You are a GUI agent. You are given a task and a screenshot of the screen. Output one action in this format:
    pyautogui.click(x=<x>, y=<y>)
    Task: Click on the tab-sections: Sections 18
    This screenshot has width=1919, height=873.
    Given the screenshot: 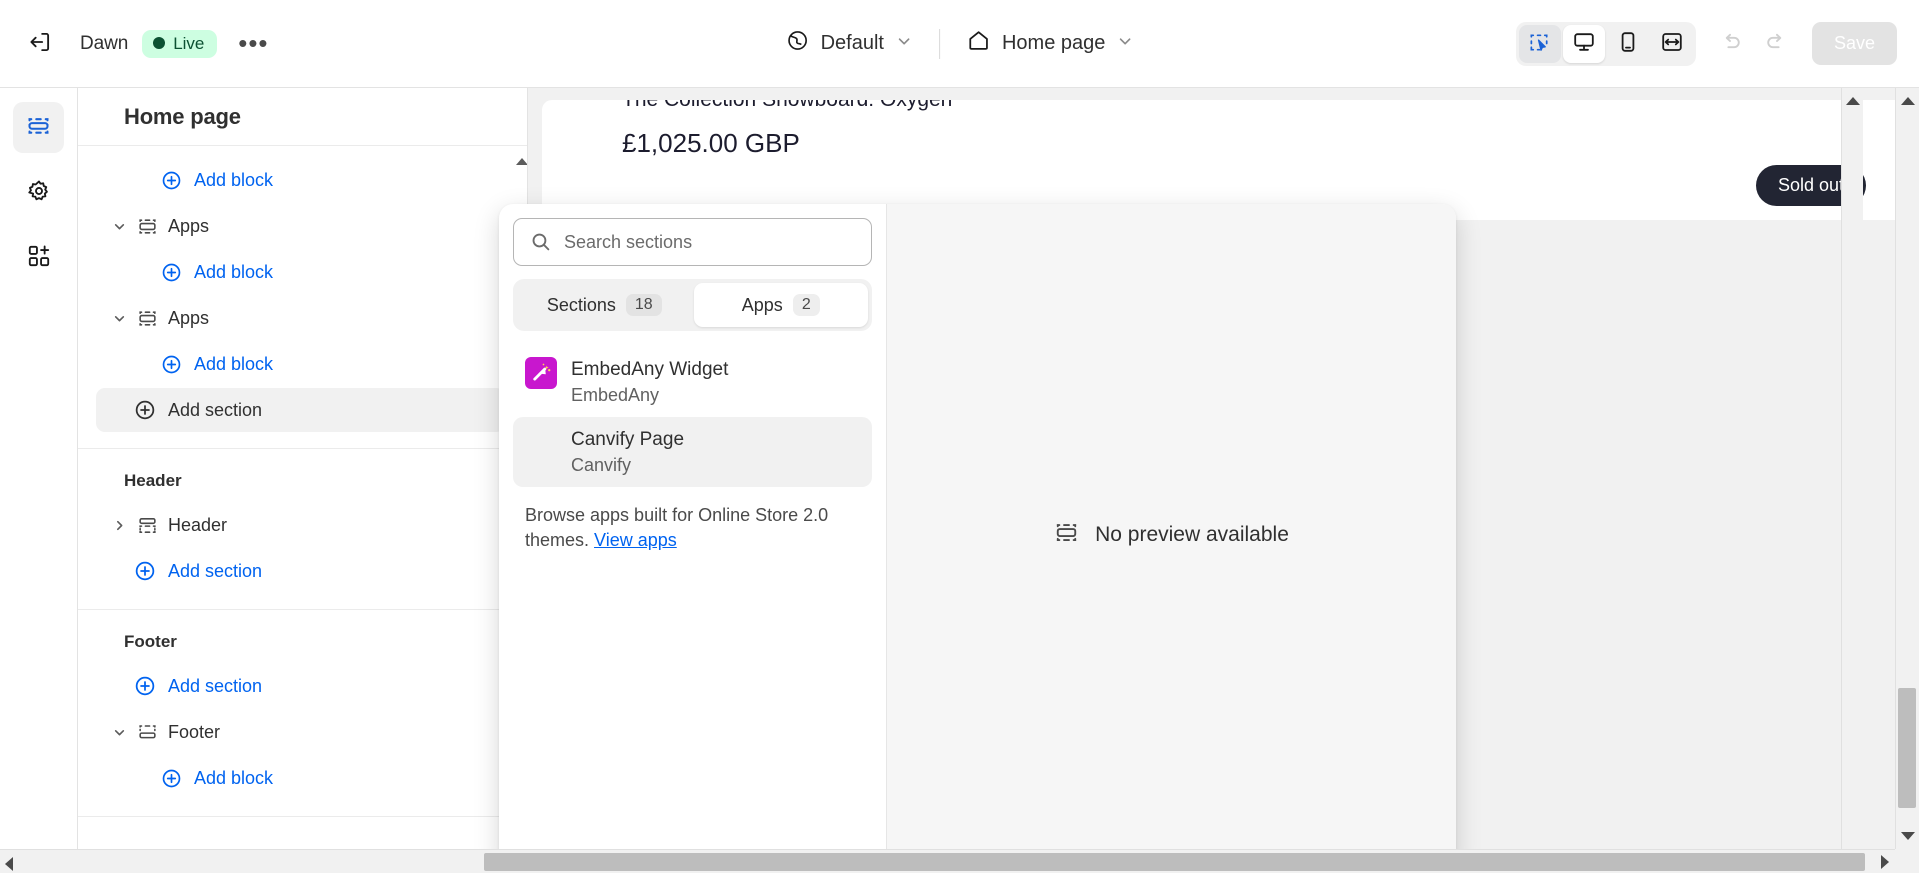 What is the action you would take?
    pyautogui.click(x=604, y=305)
    